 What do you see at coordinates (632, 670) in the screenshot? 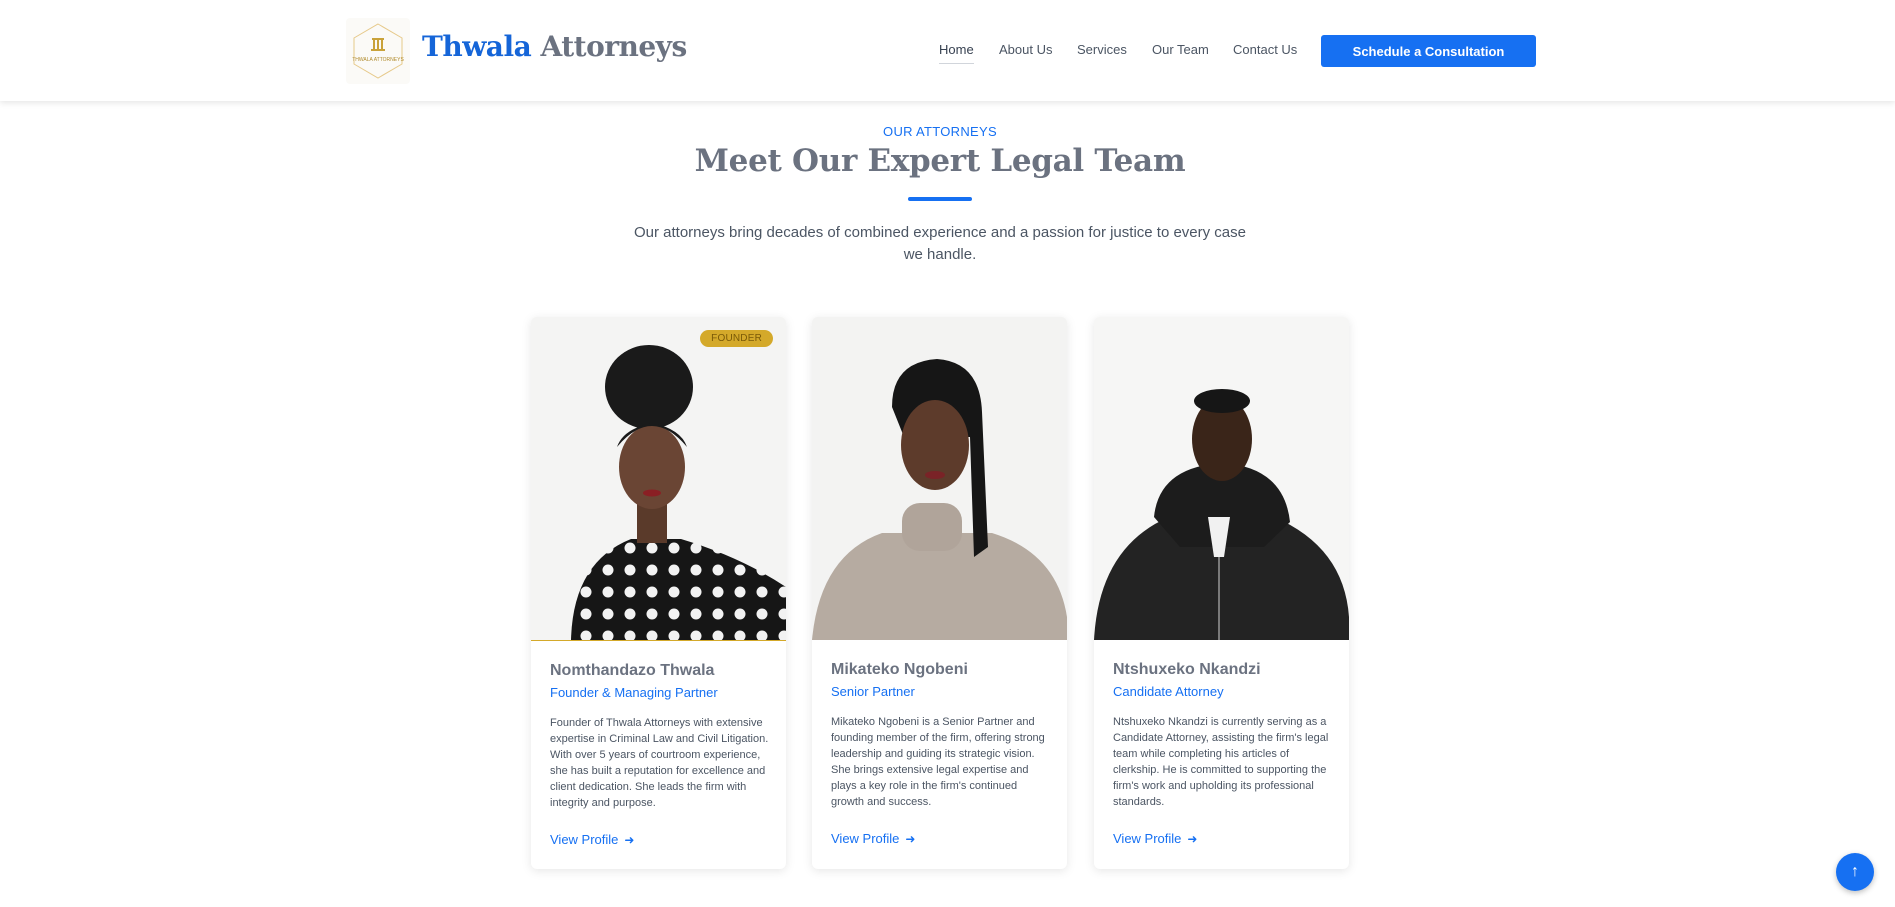
I see `attorney-name: Nomthandazo Thwala` at bounding box center [632, 670].